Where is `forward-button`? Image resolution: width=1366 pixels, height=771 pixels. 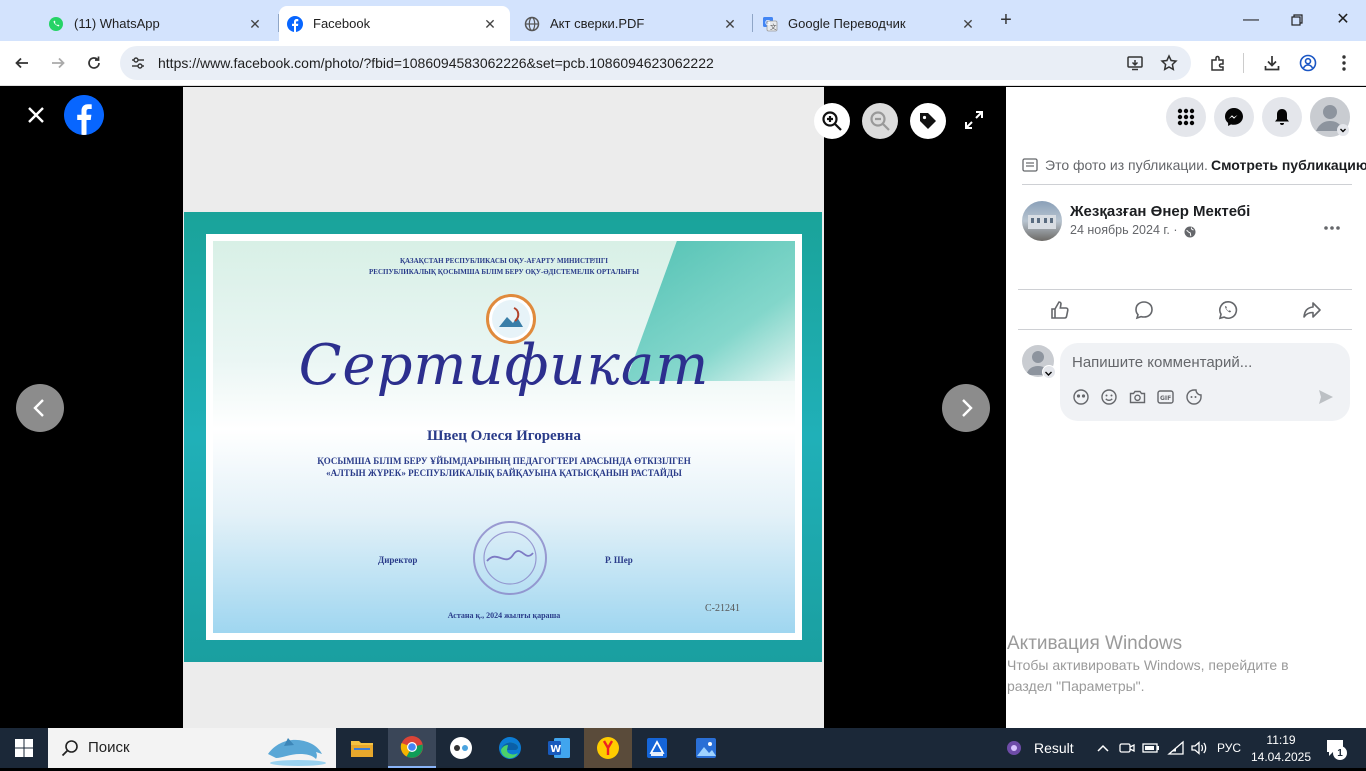 forward-button is located at coordinates (58, 63).